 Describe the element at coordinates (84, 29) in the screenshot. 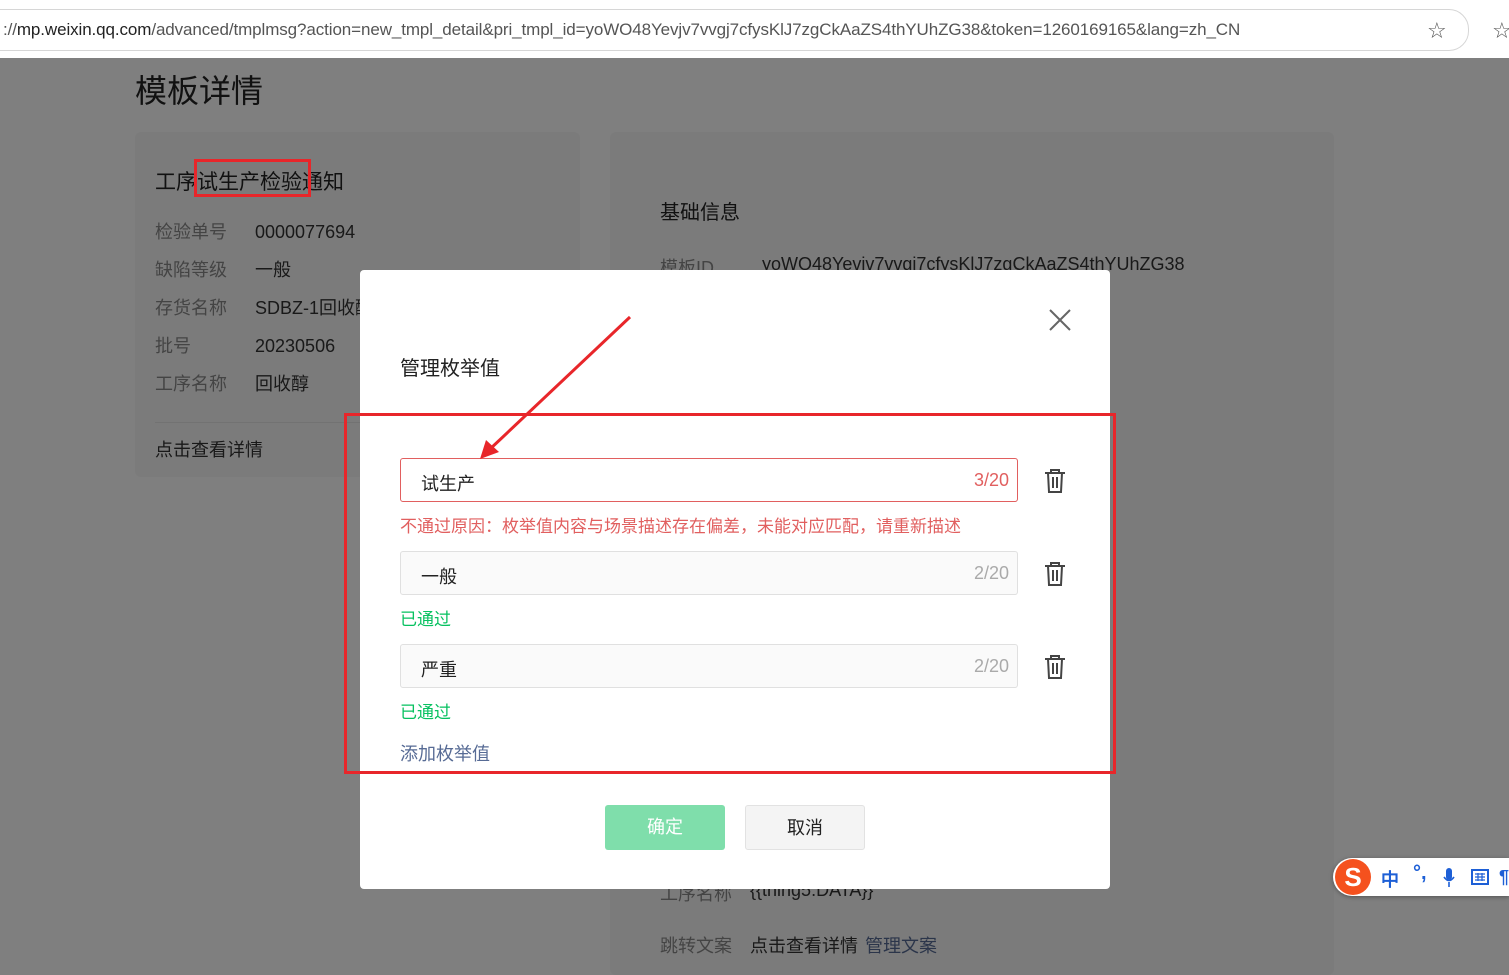

I see `url-host: mp.weixin.qq.com` at that location.